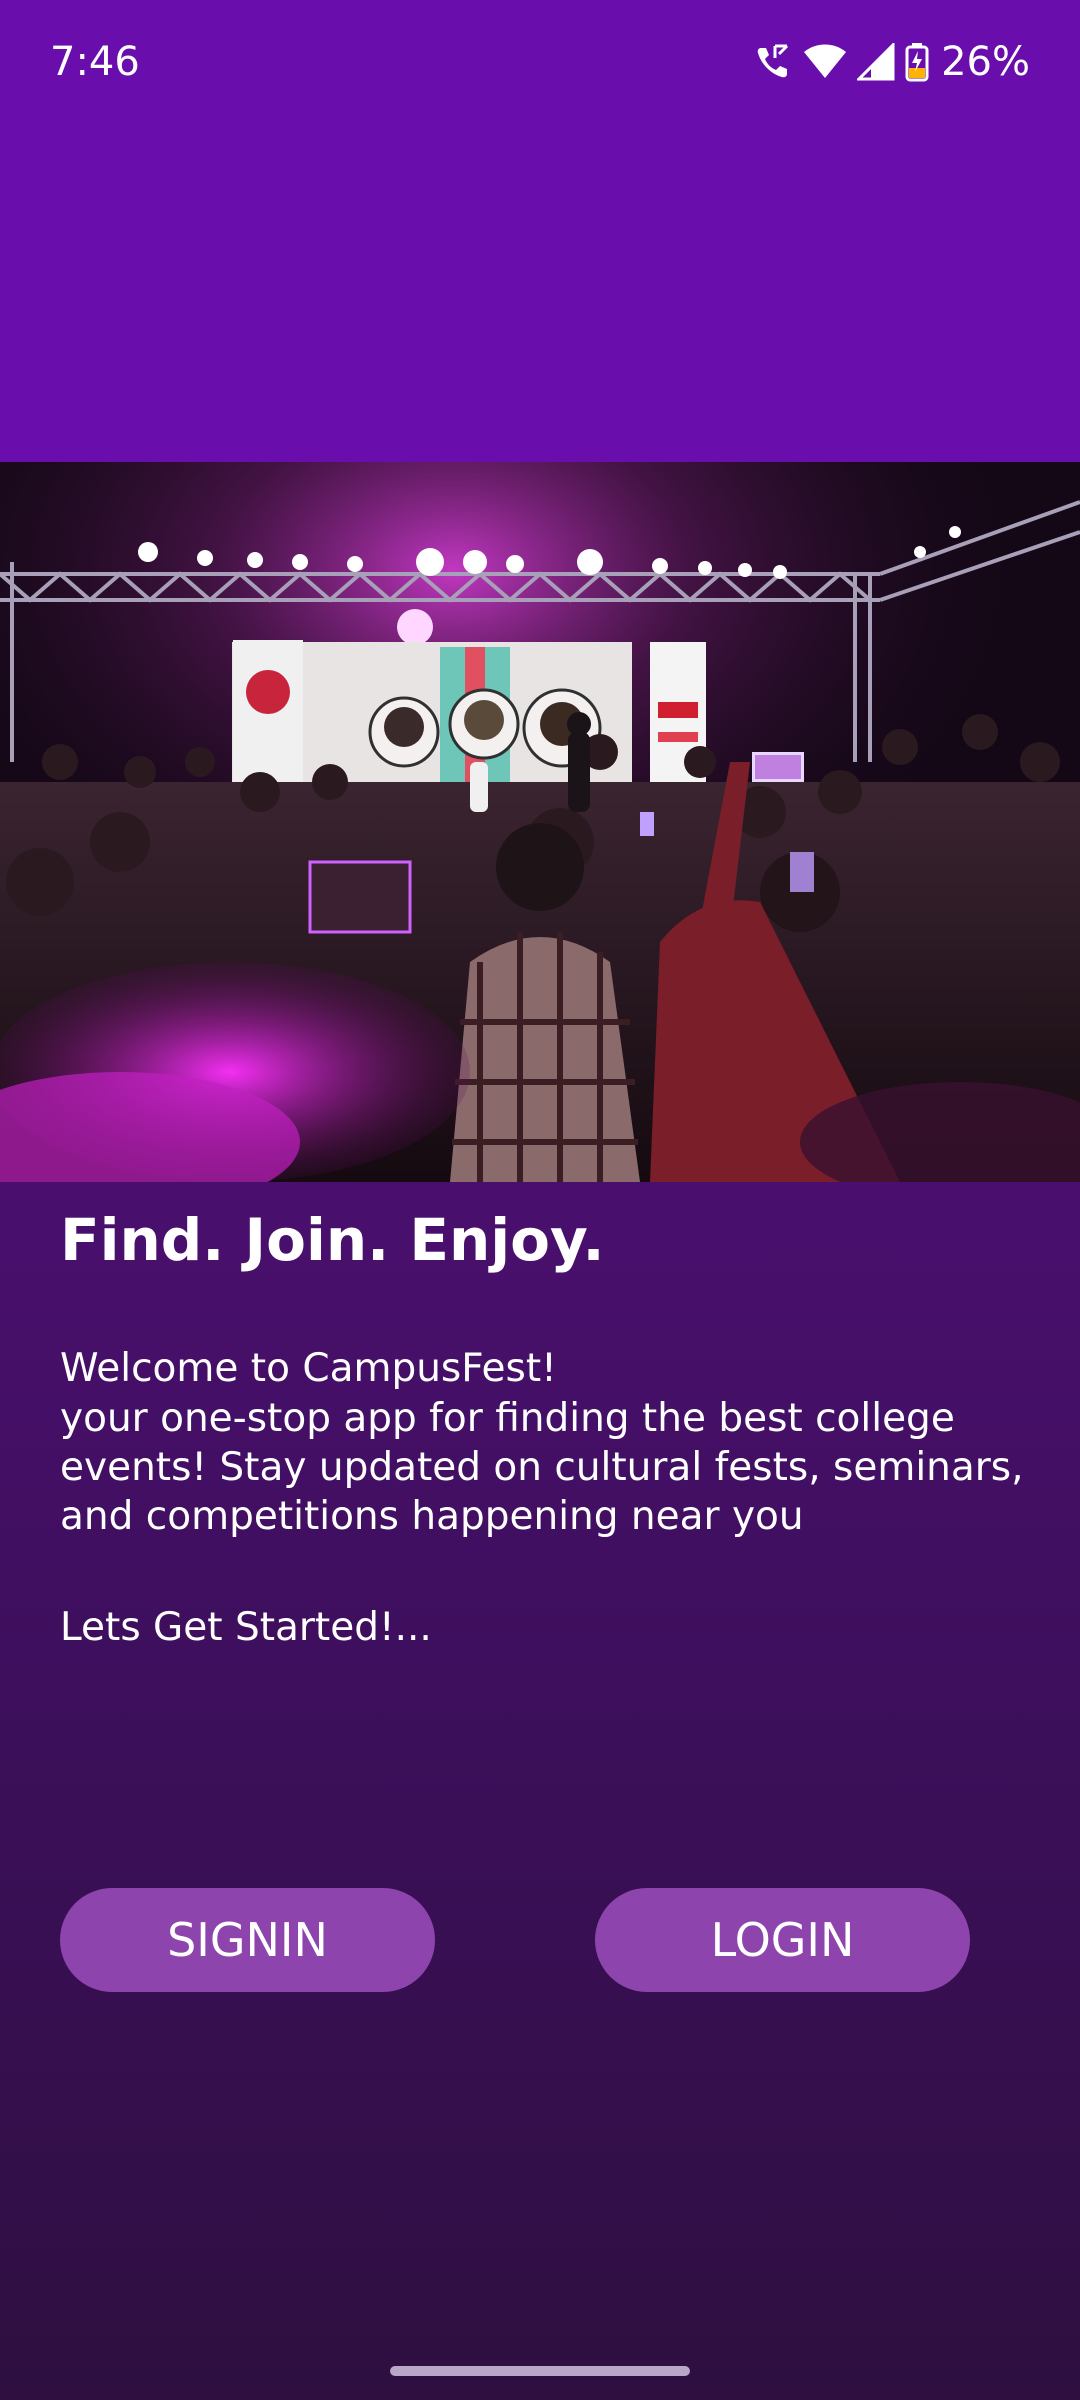 The height and width of the screenshot is (2400, 1080). I want to click on wifi-icon, so click(825, 62).